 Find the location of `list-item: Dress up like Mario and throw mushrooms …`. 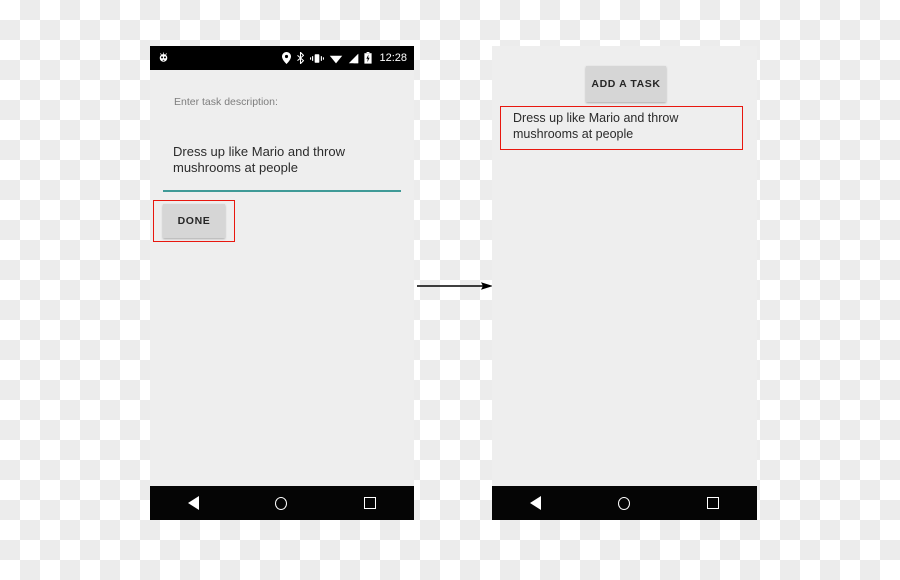

list-item: Dress up like Mario and throw mushrooms … is located at coordinates (620, 126).